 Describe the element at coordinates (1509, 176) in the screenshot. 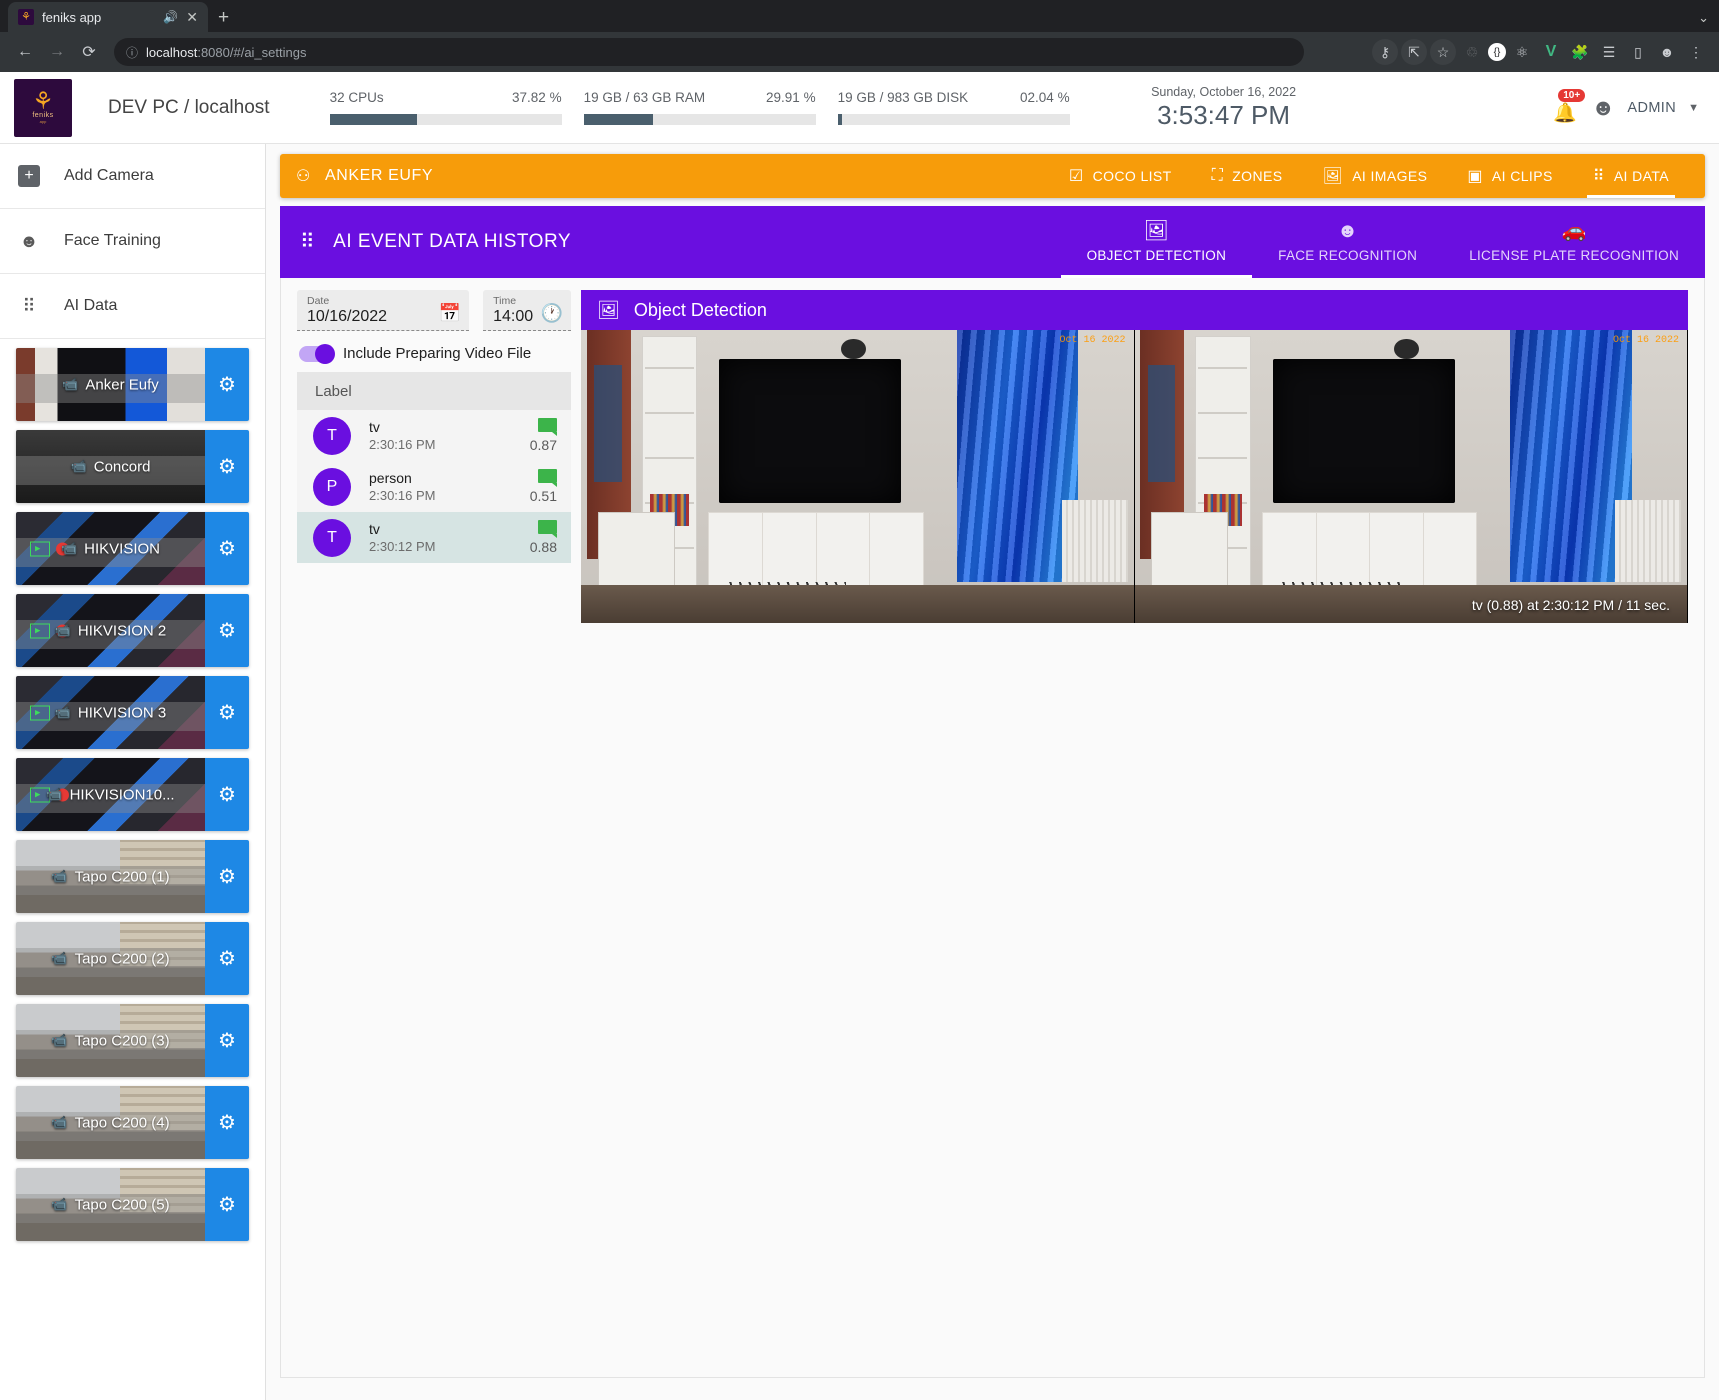

I see `tab-ai-clips: ▣ AI CLIPS` at that location.